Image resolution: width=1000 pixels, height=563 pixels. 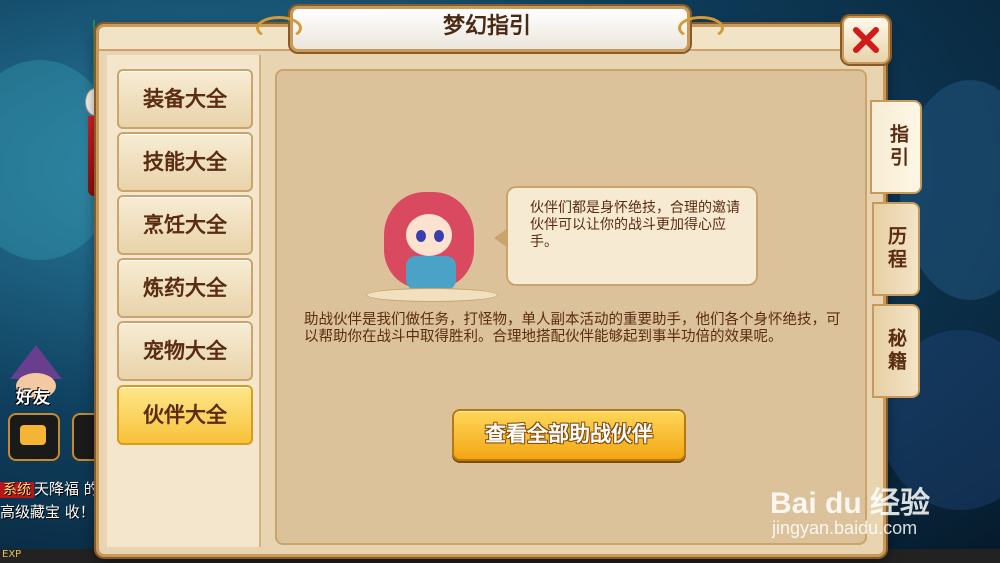 I want to click on sidebar-item-partners: 伙伴大全, so click(x=185, y=415).